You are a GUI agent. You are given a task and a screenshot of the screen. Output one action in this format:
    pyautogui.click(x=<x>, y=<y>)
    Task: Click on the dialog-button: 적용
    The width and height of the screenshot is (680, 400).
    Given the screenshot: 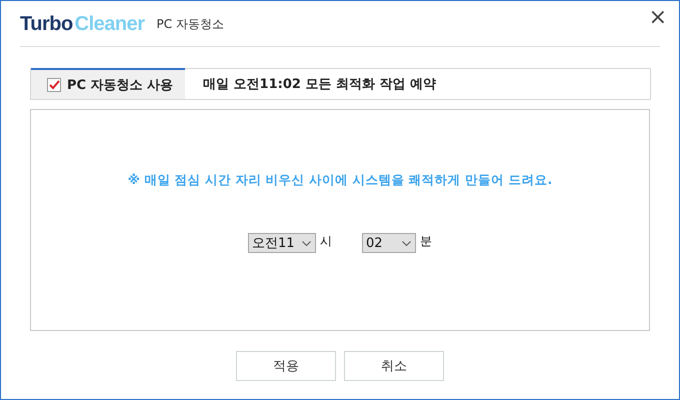 What is the action you would take?
    pyautogui.click(x=286, y=366)
    